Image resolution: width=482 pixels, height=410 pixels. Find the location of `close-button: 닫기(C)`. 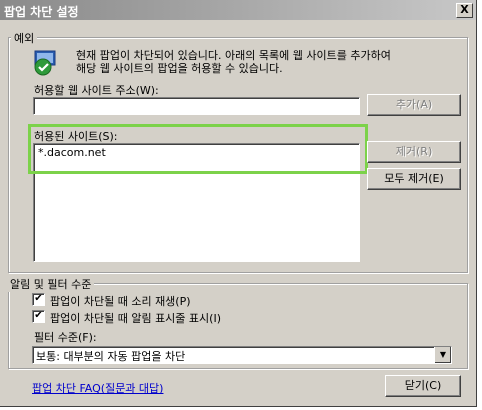

close-button: 닫기(C) is located at coordinates (423, 386).